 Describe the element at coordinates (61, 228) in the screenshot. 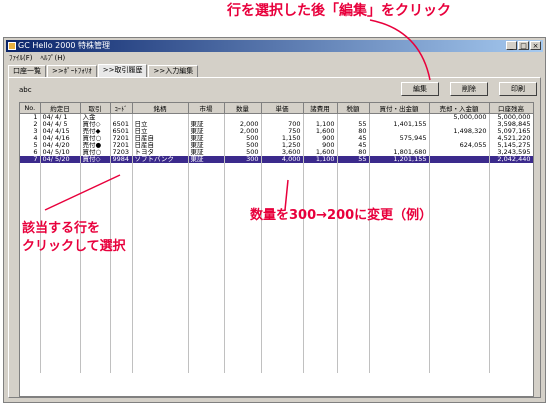

I see `instruction-select-1: 該当する行を` at that location.